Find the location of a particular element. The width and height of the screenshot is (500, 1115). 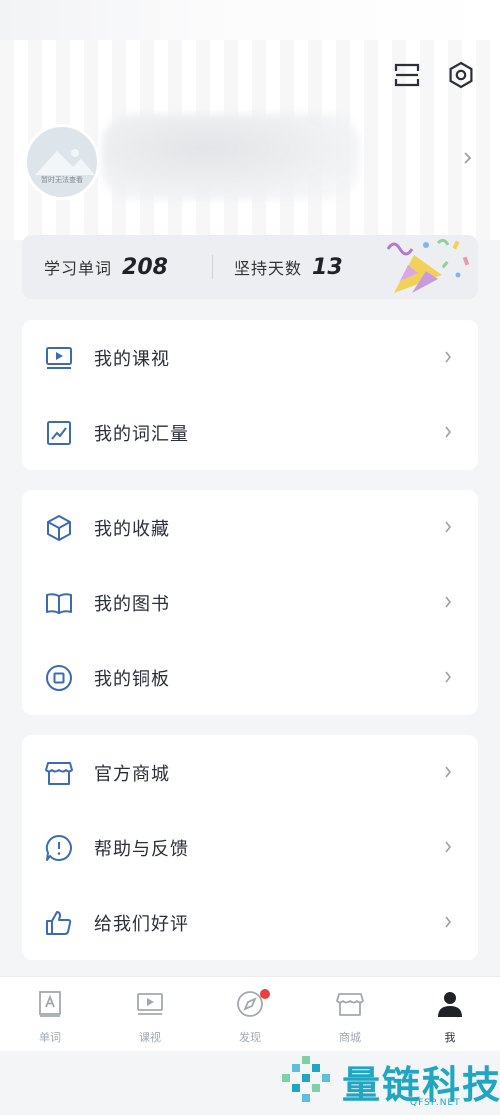

stat-divider is located at coordinates (212, 267).